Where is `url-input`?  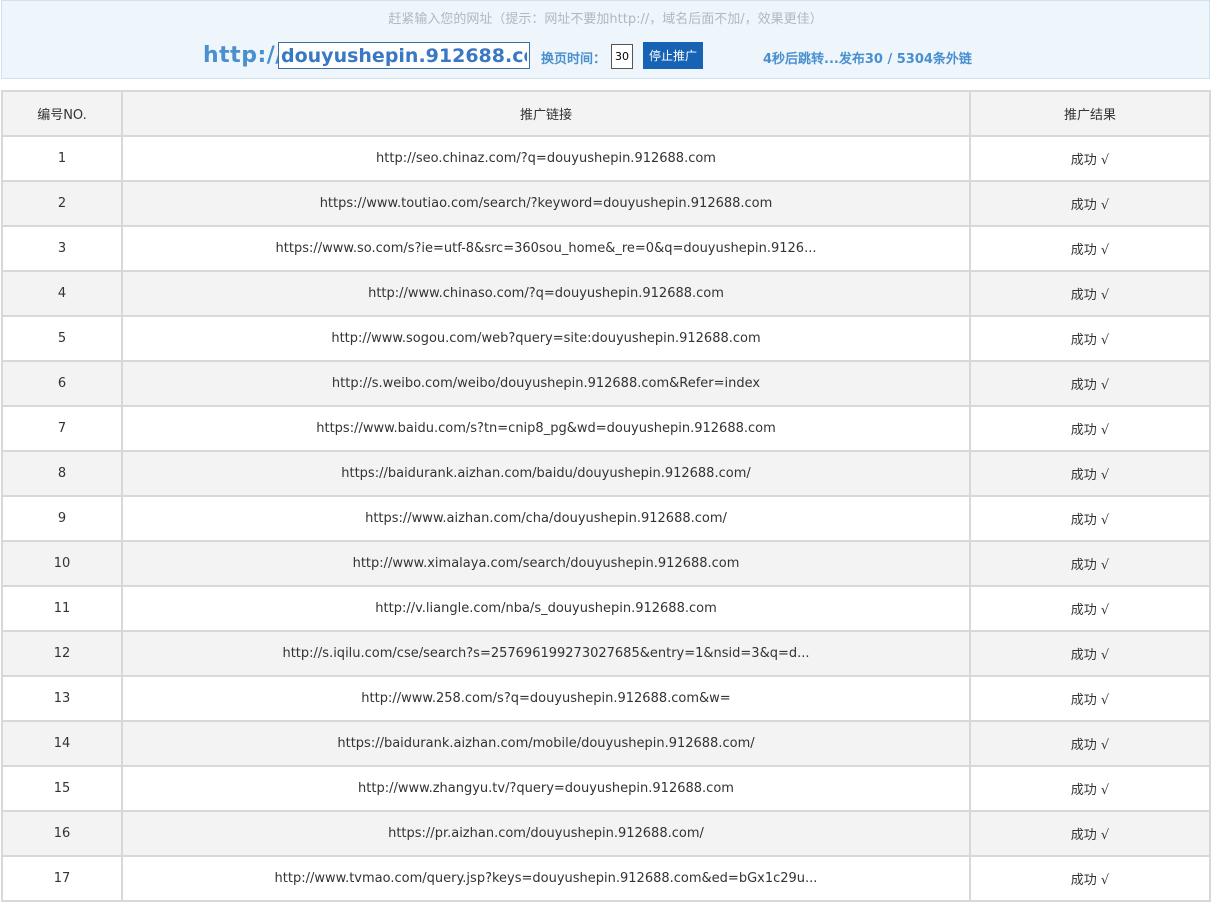 url-input is located at coordinates (404, 55).